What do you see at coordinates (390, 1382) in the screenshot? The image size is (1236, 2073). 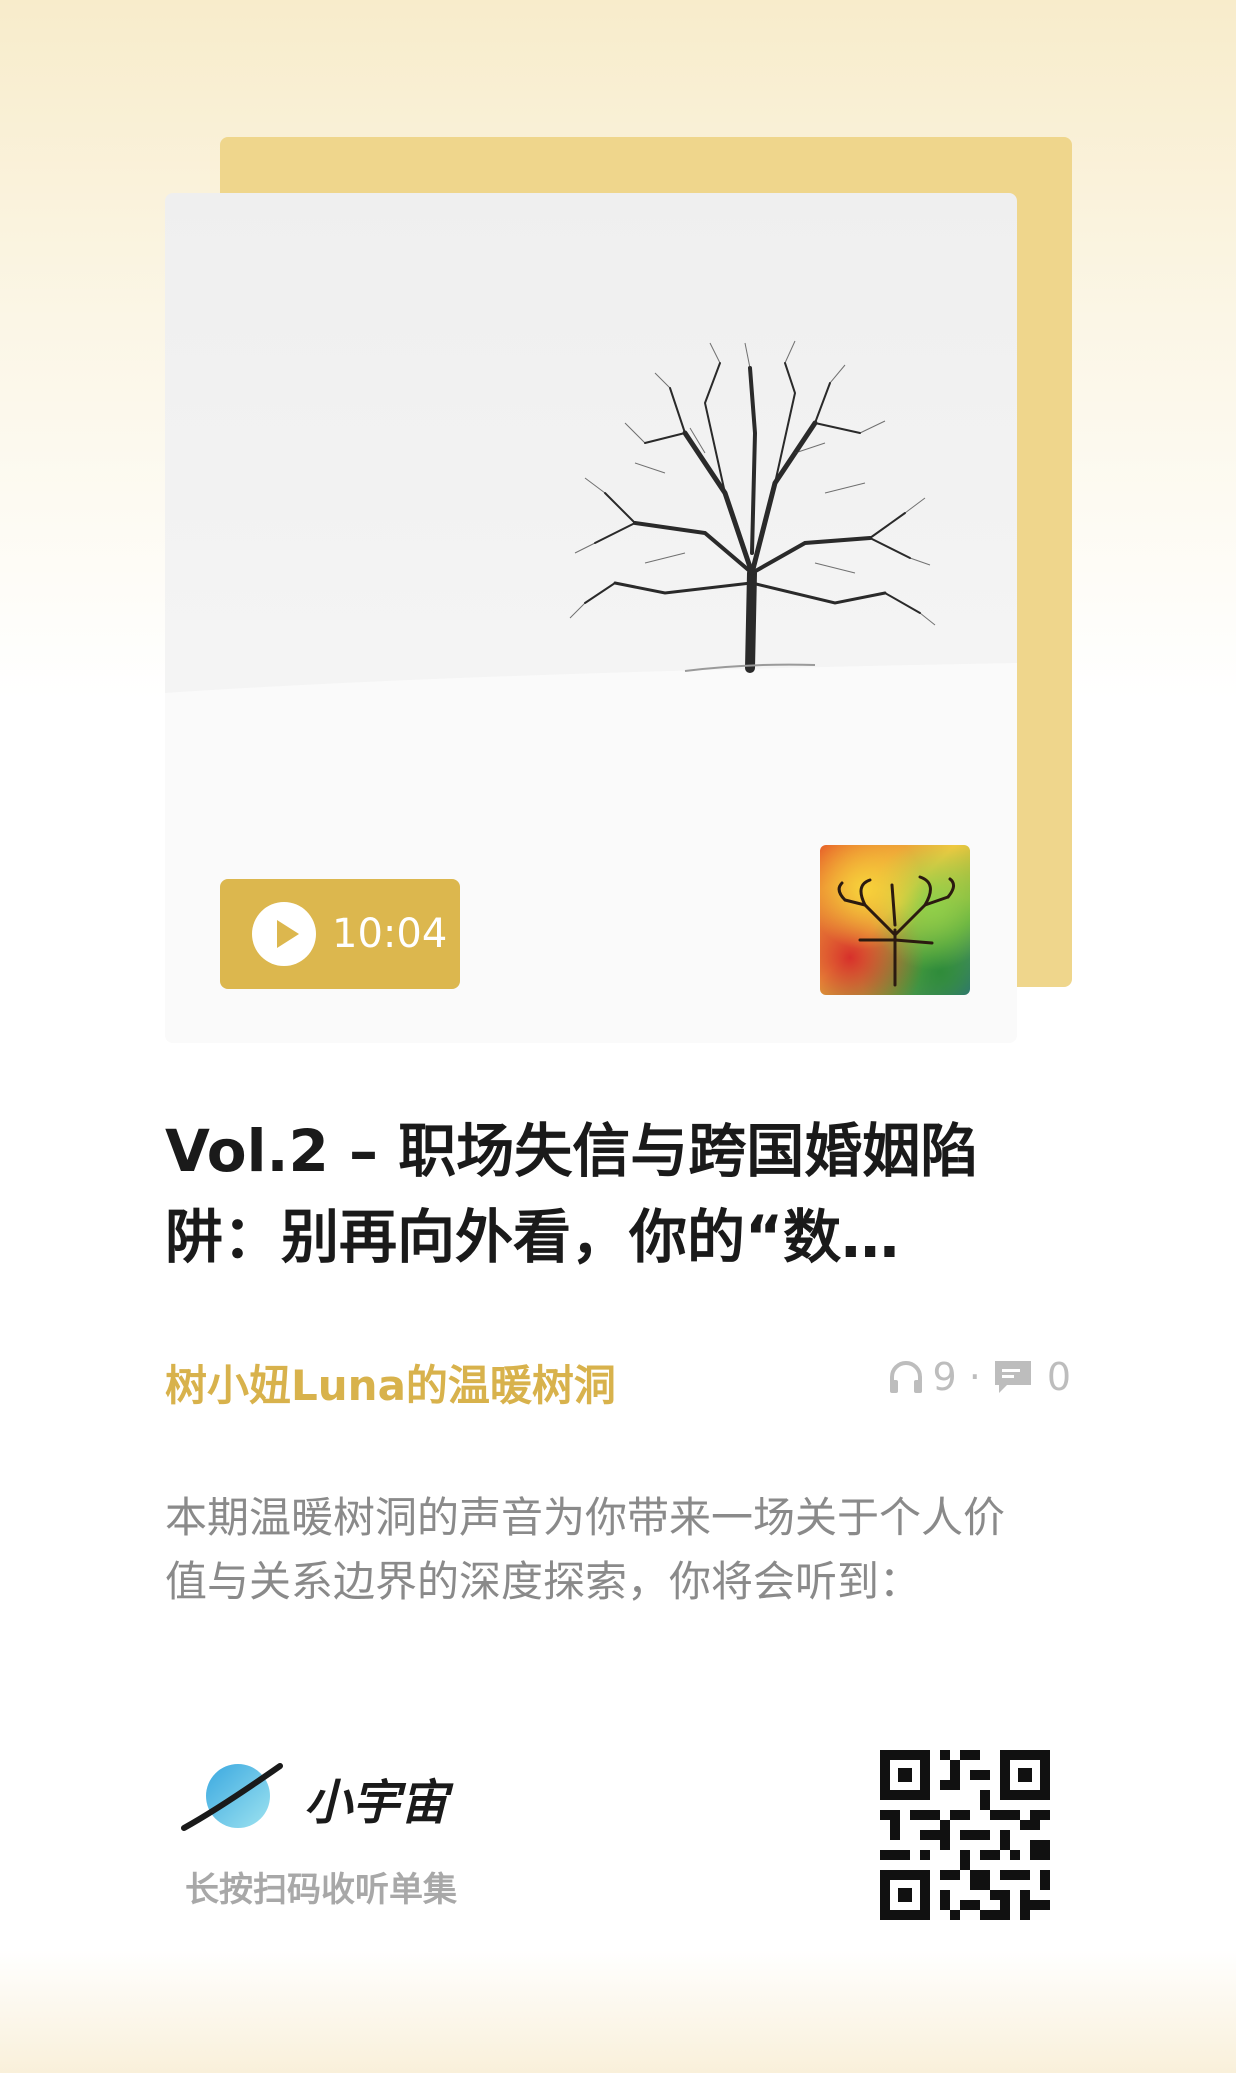 I see `podcast-author: 树小妞Luna的温暖树洞` at bounding box center [390, 1382].